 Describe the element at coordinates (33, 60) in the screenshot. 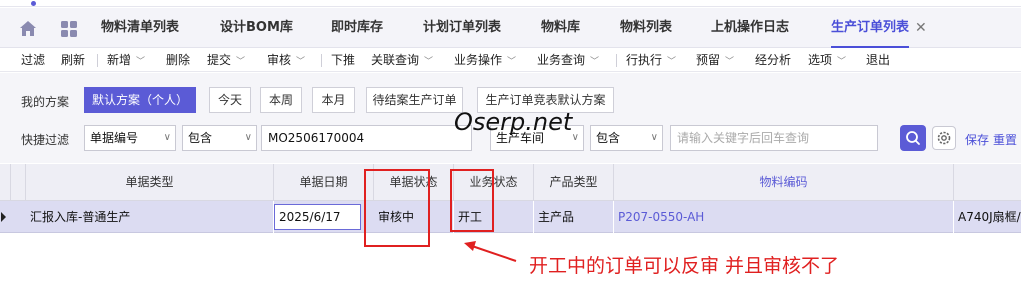

I see `filter-button: 过滤` at that location.